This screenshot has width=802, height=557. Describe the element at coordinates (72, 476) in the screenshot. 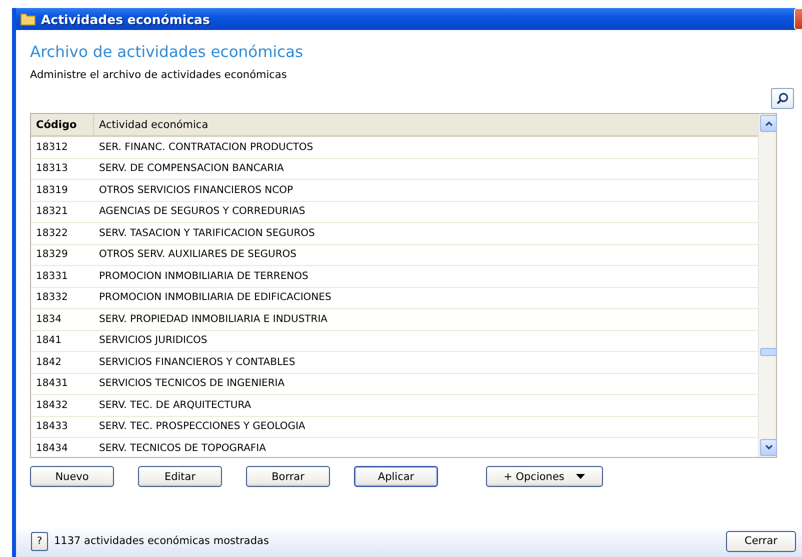

I see `action-button: Nuevo` at that location.